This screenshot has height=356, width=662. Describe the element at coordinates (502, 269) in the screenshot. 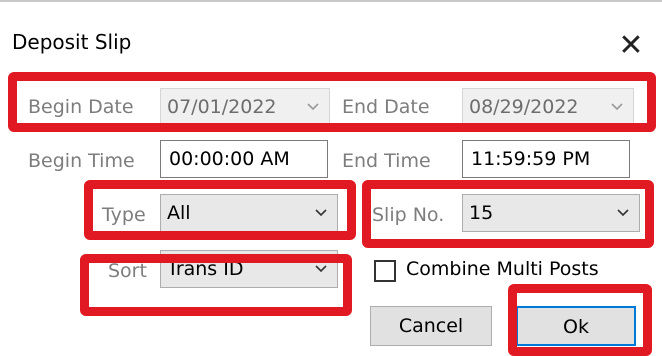

I see `combine-multi-posts-label: Combine Multi Posts` at that location.